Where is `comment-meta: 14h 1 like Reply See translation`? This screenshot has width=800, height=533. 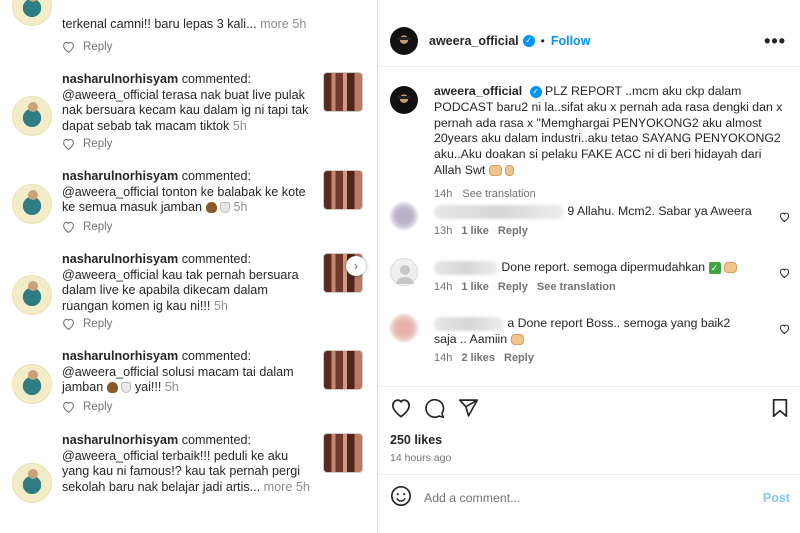 comment-meta: 14h 1 like Reply See translation is located at coordinates (525, 287).